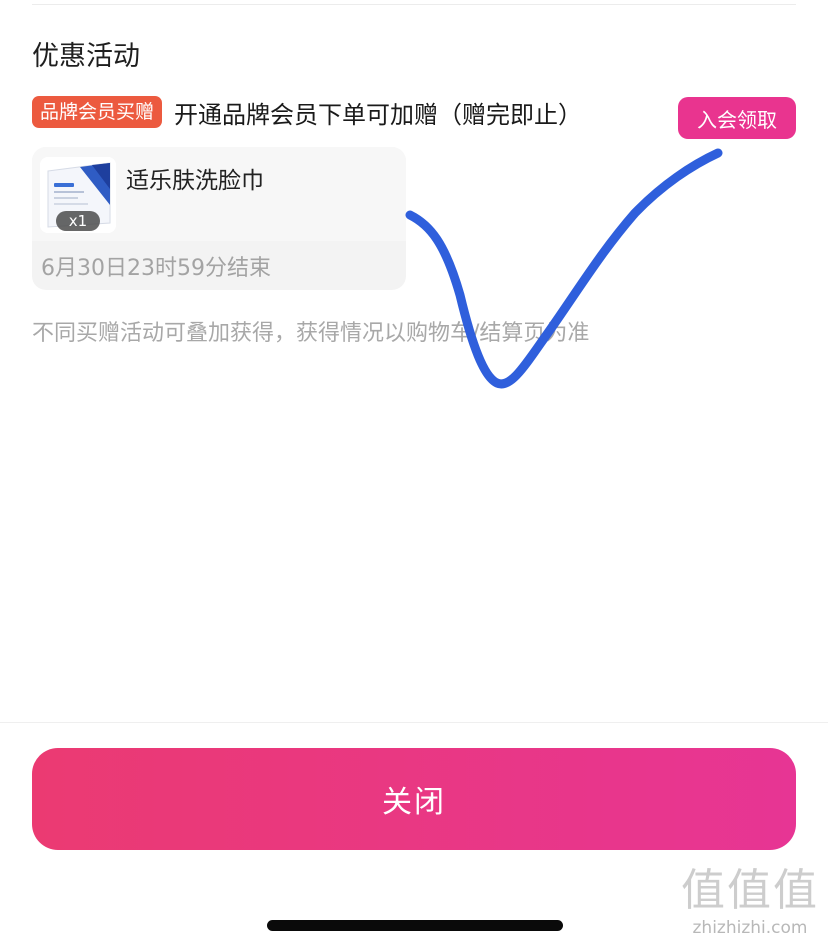  What do you see at coordinates (750, 890) in the screenshot?
I see `watermark-glyphs: 值值值` at bounding box center [750, 890].